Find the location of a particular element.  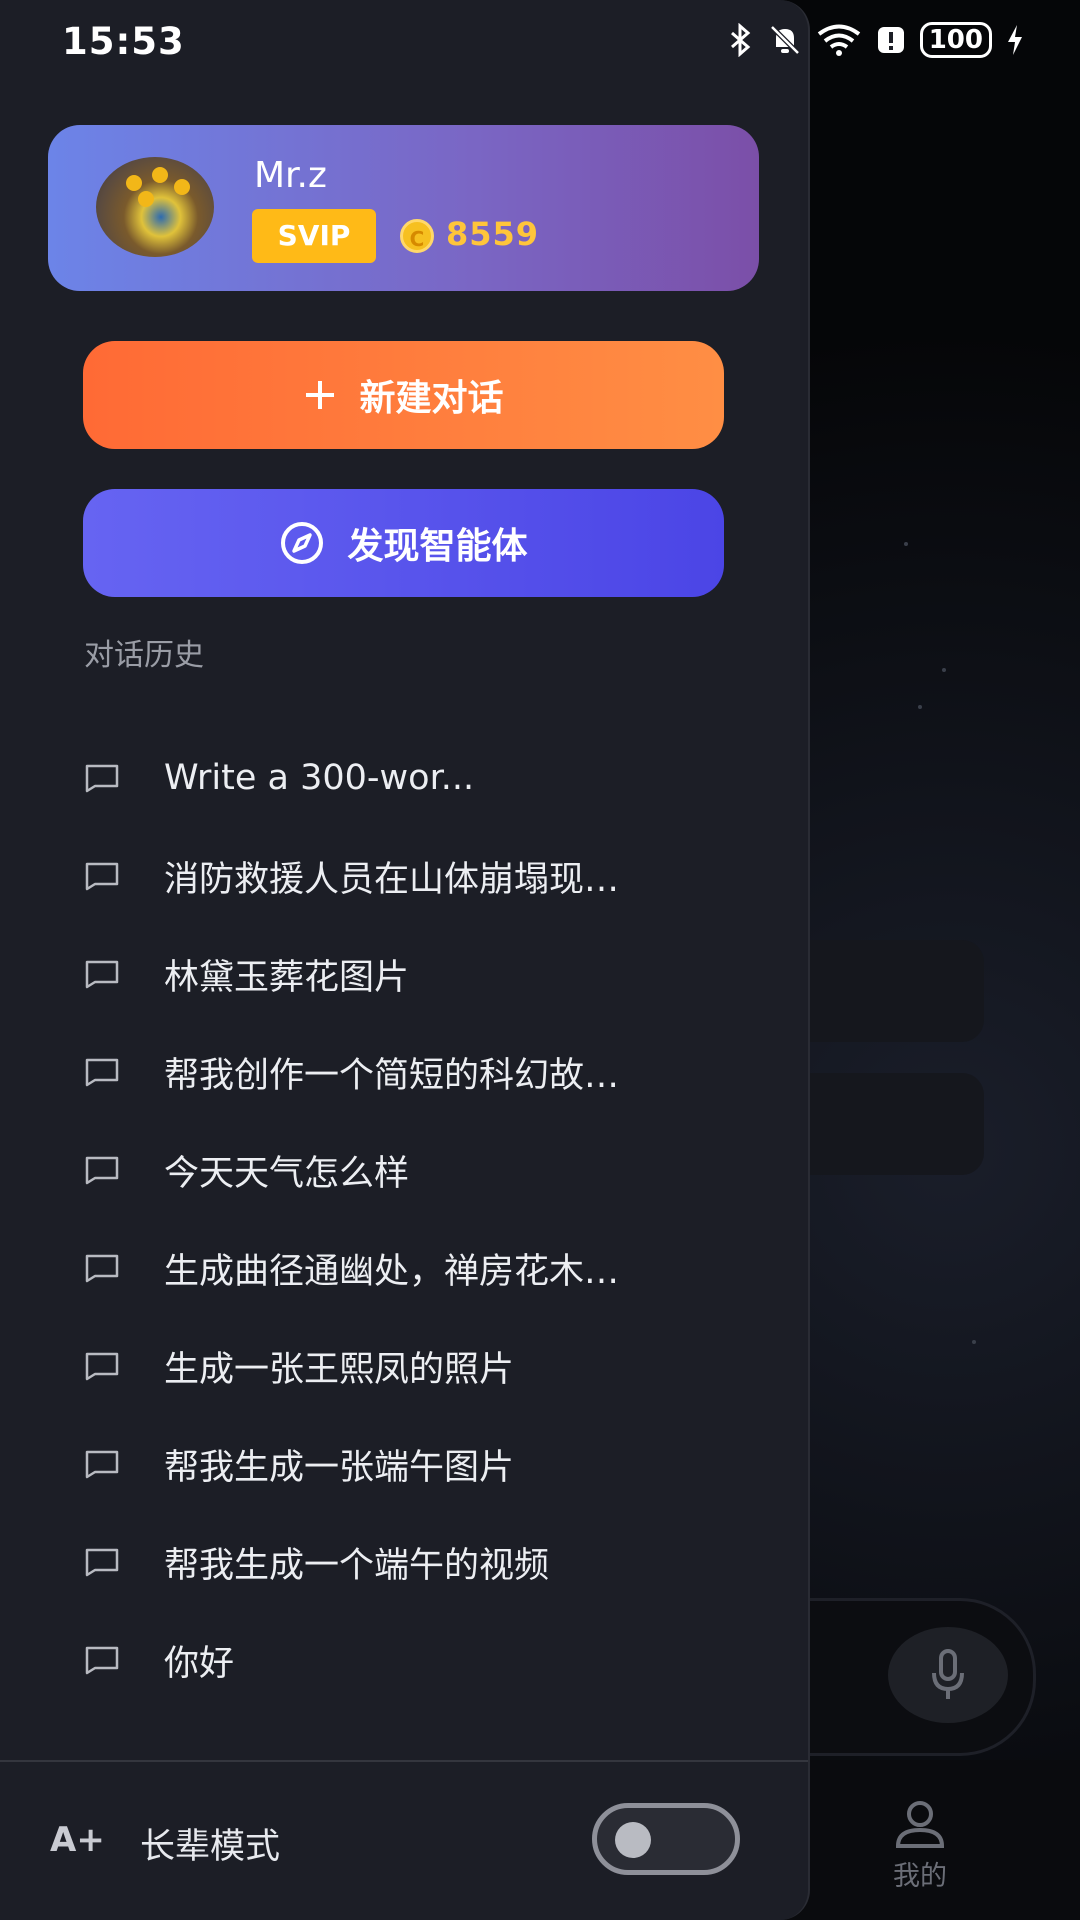

compass-icon is located at coordinates (302, 543).